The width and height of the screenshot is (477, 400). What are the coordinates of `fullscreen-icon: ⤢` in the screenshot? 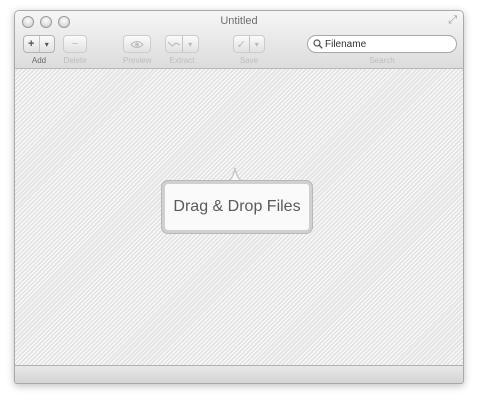 It's located at (452, 20).